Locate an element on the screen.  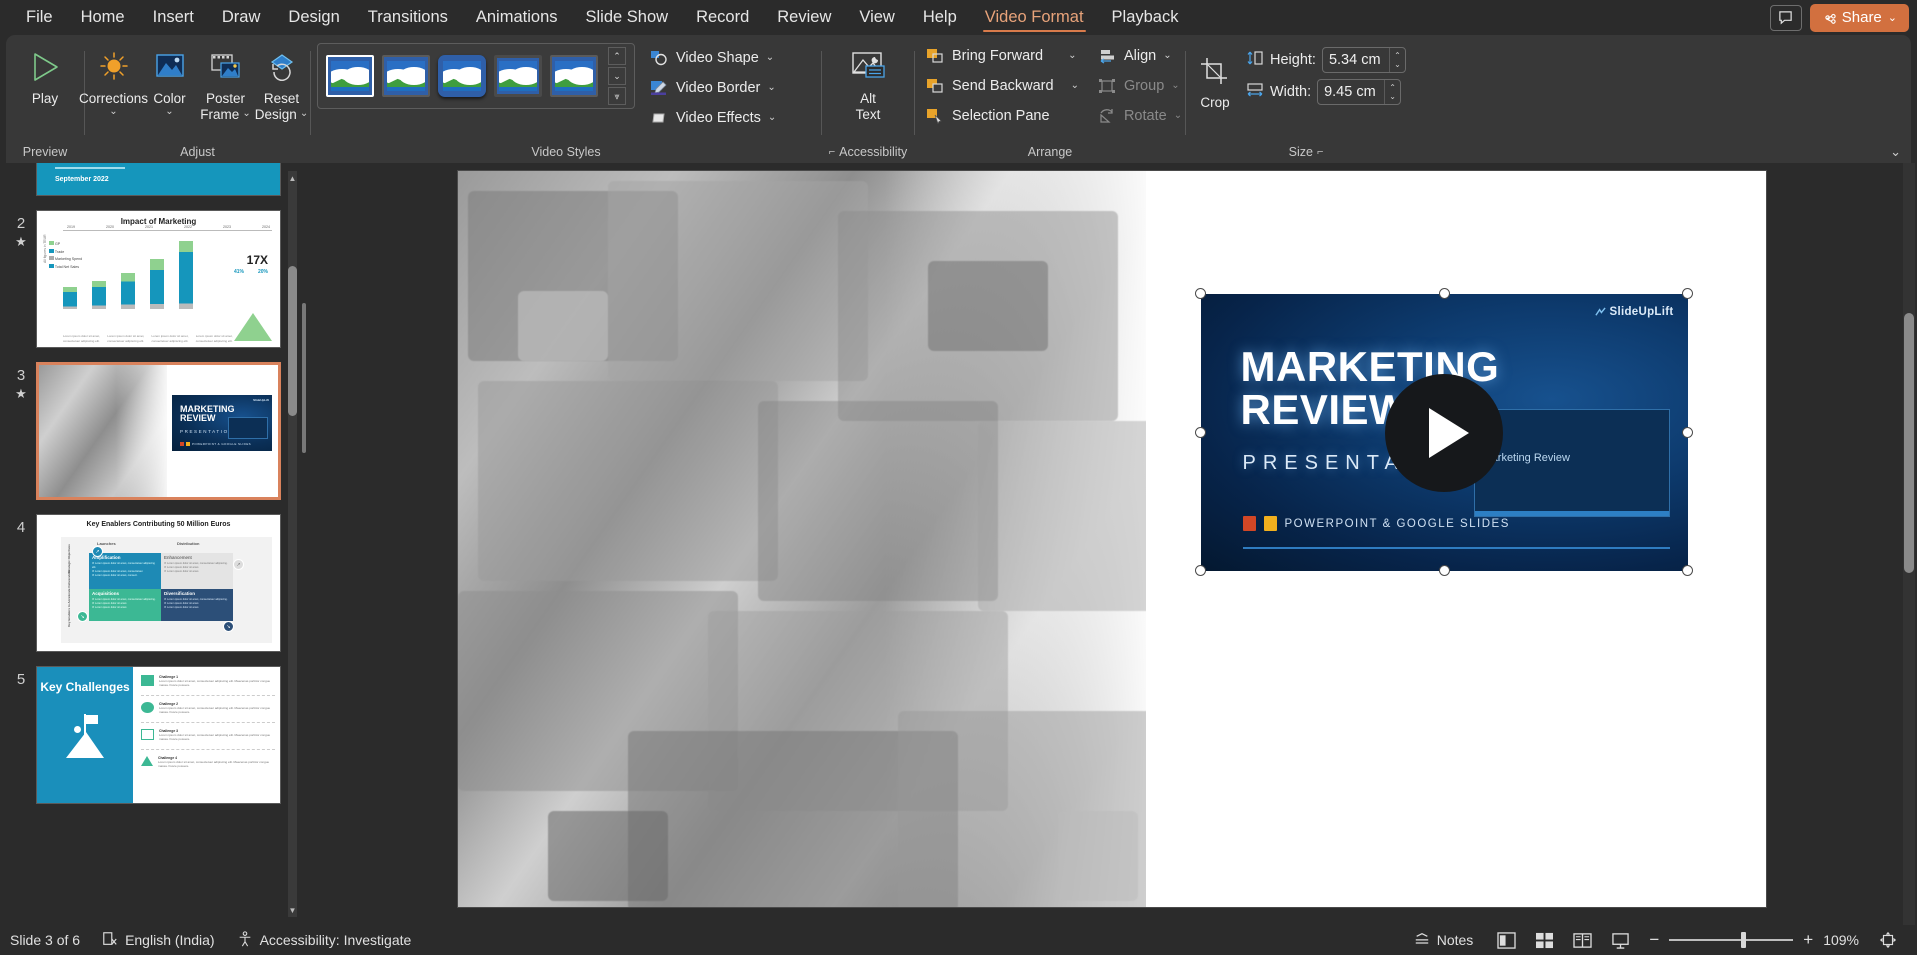
zoom-slider: − + is located at coordinates (1731, 940).